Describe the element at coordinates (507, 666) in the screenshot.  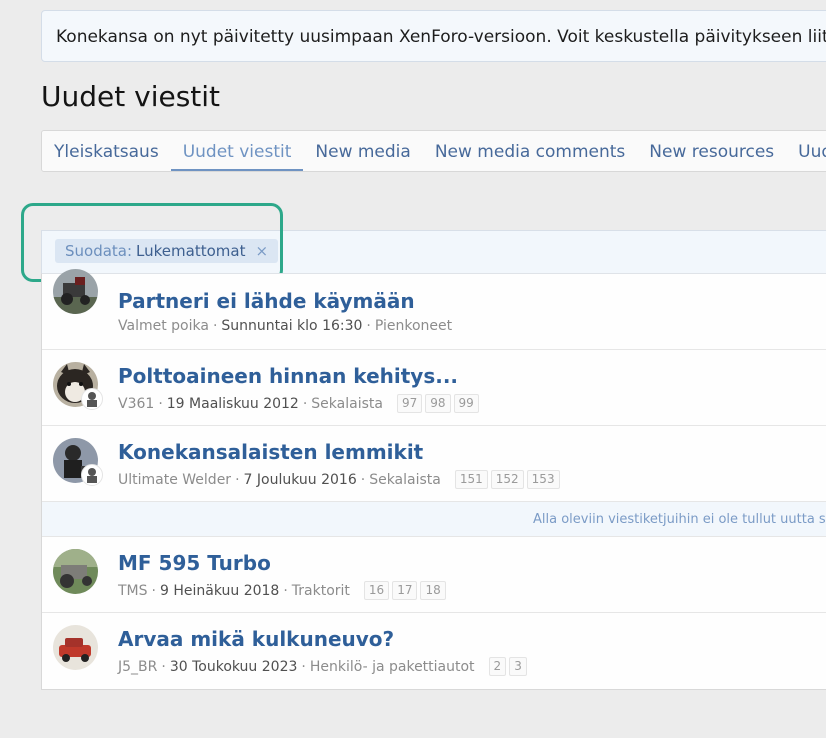
I see `page-links: 2 3` at that location.